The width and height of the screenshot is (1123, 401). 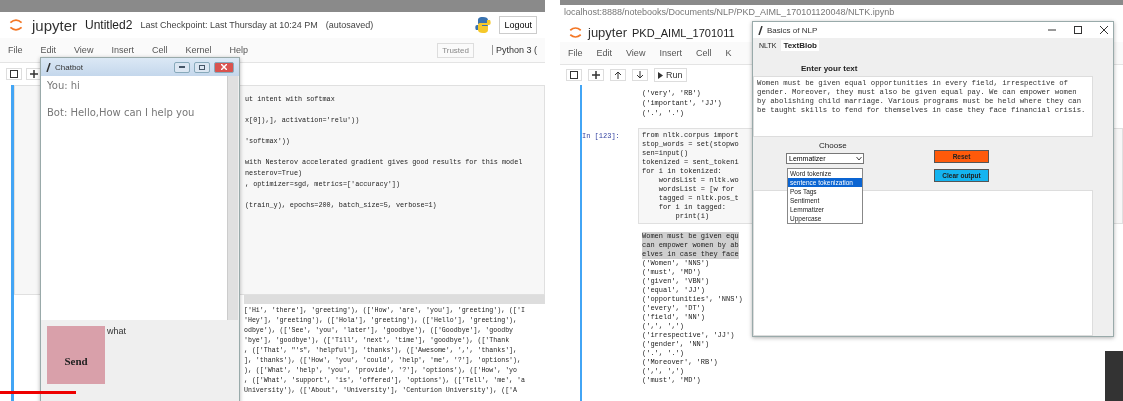 I want to click on window-title: Chatbot, so click(x=69, y=67).